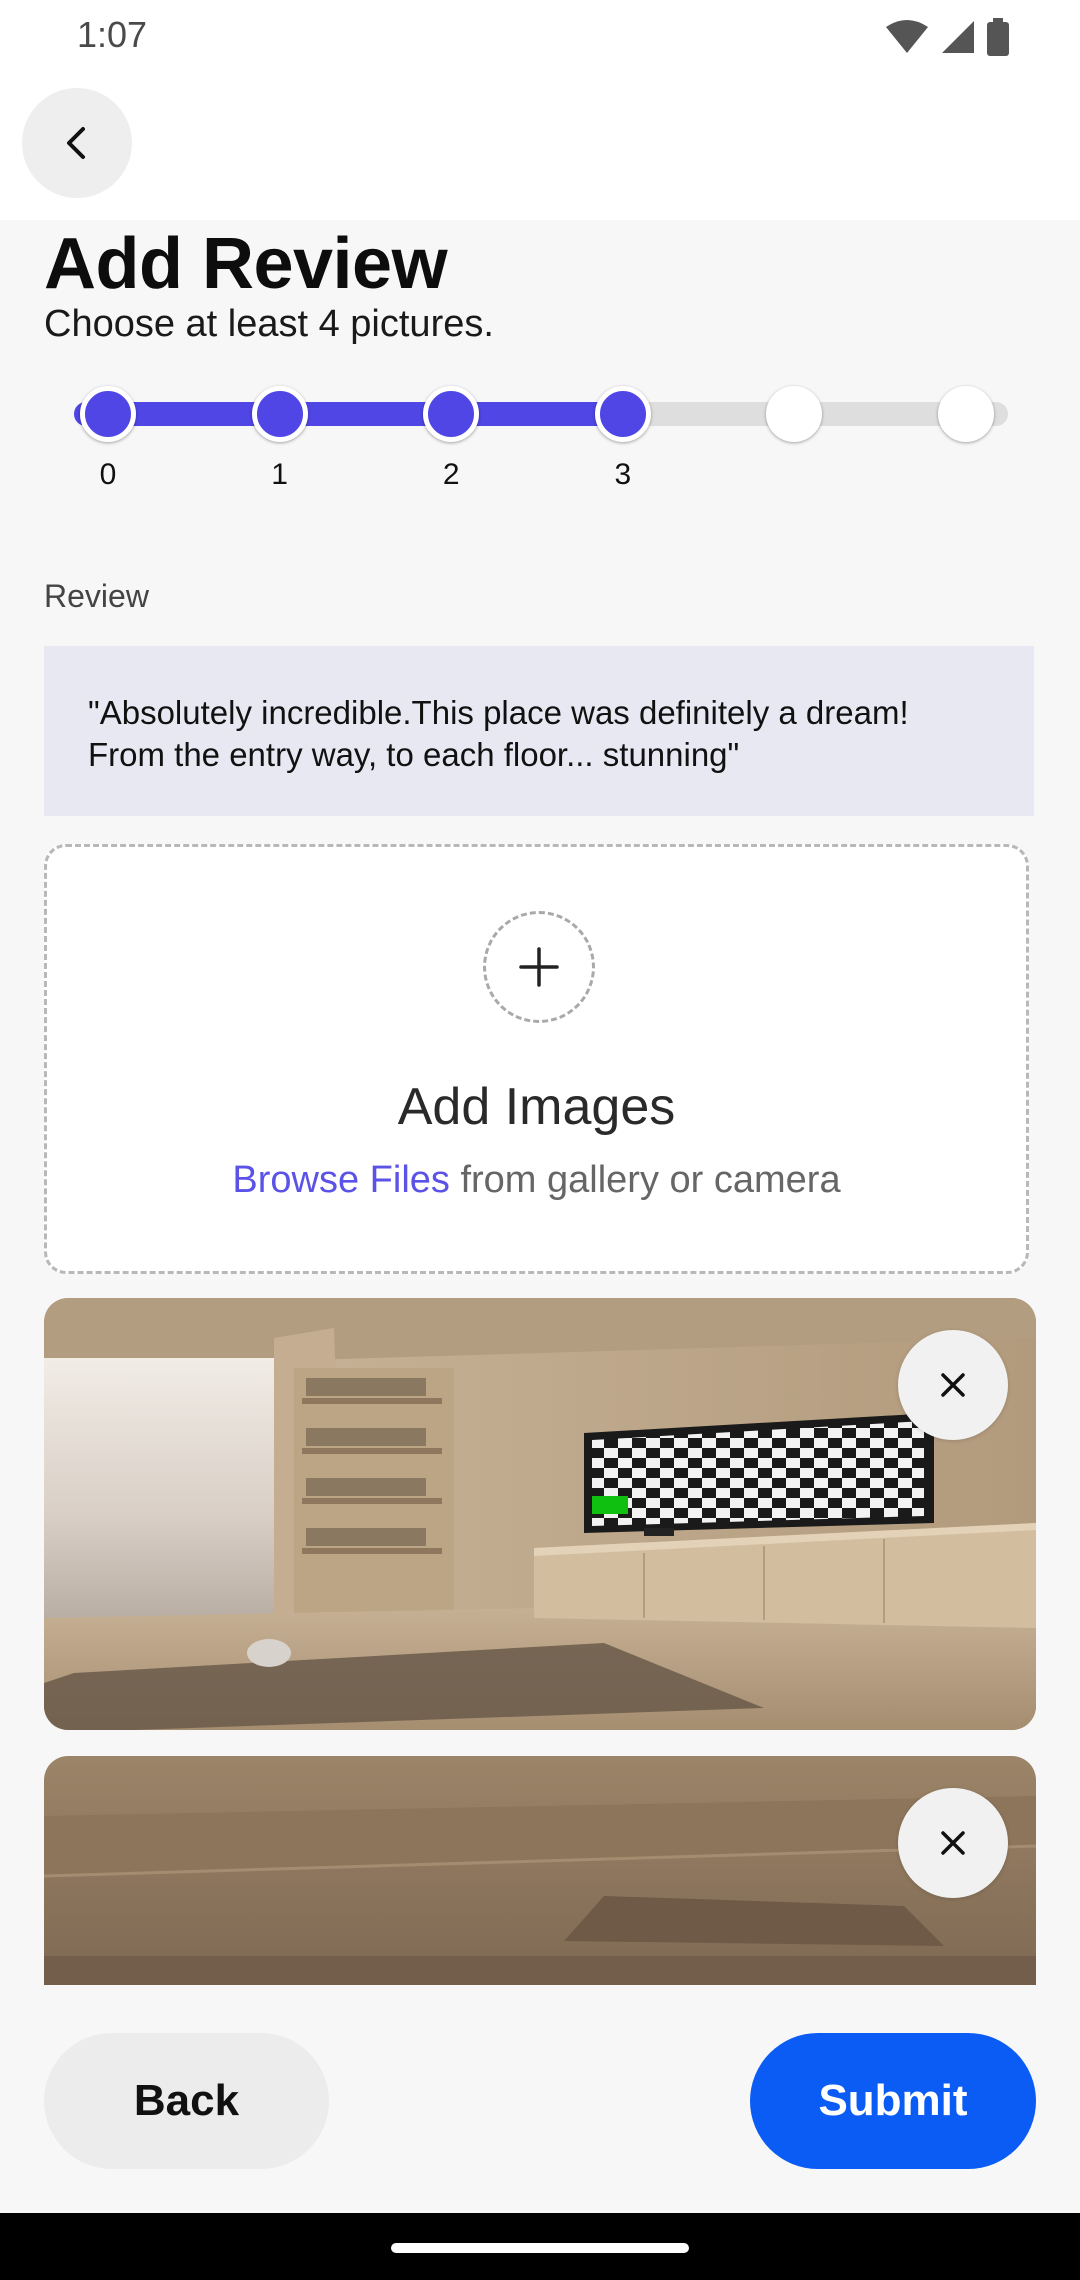 The width and height of the screenshot is (1080, 2280). I want to click on add-images-subtitle: Browse Files from gallery or camera, so click(536, 1180).